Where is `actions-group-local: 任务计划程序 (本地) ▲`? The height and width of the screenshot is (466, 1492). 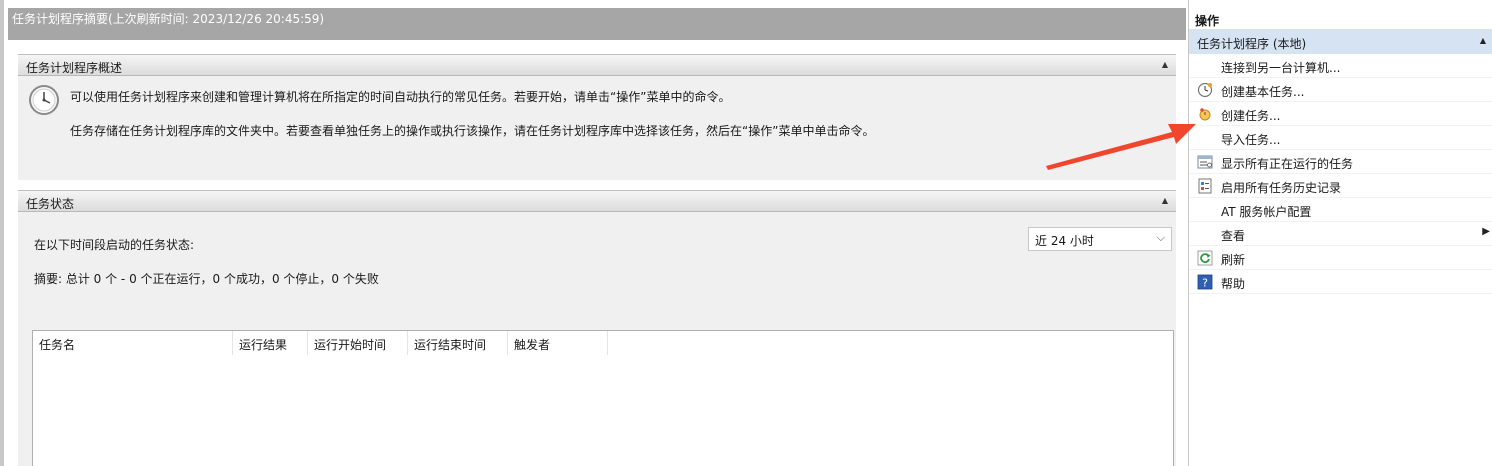 actions-group-local: 任务计划程序 (本地) ▲ is located at coordinates (1340, 42).